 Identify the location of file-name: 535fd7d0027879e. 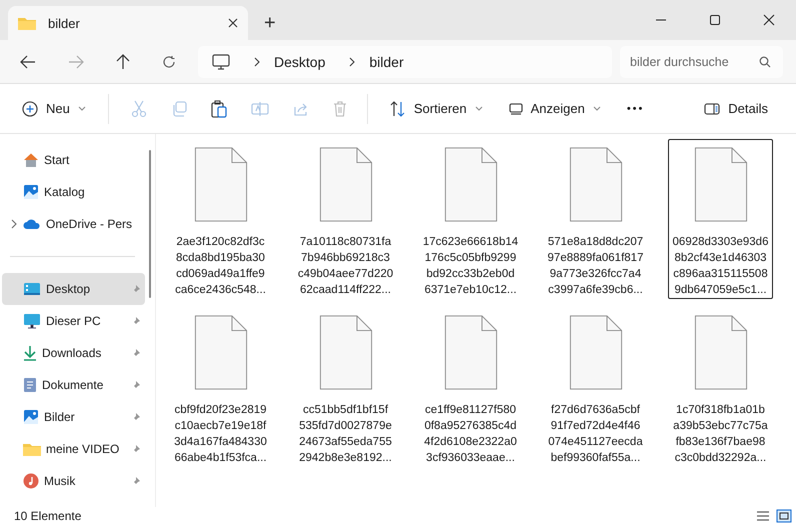
(345, 426).